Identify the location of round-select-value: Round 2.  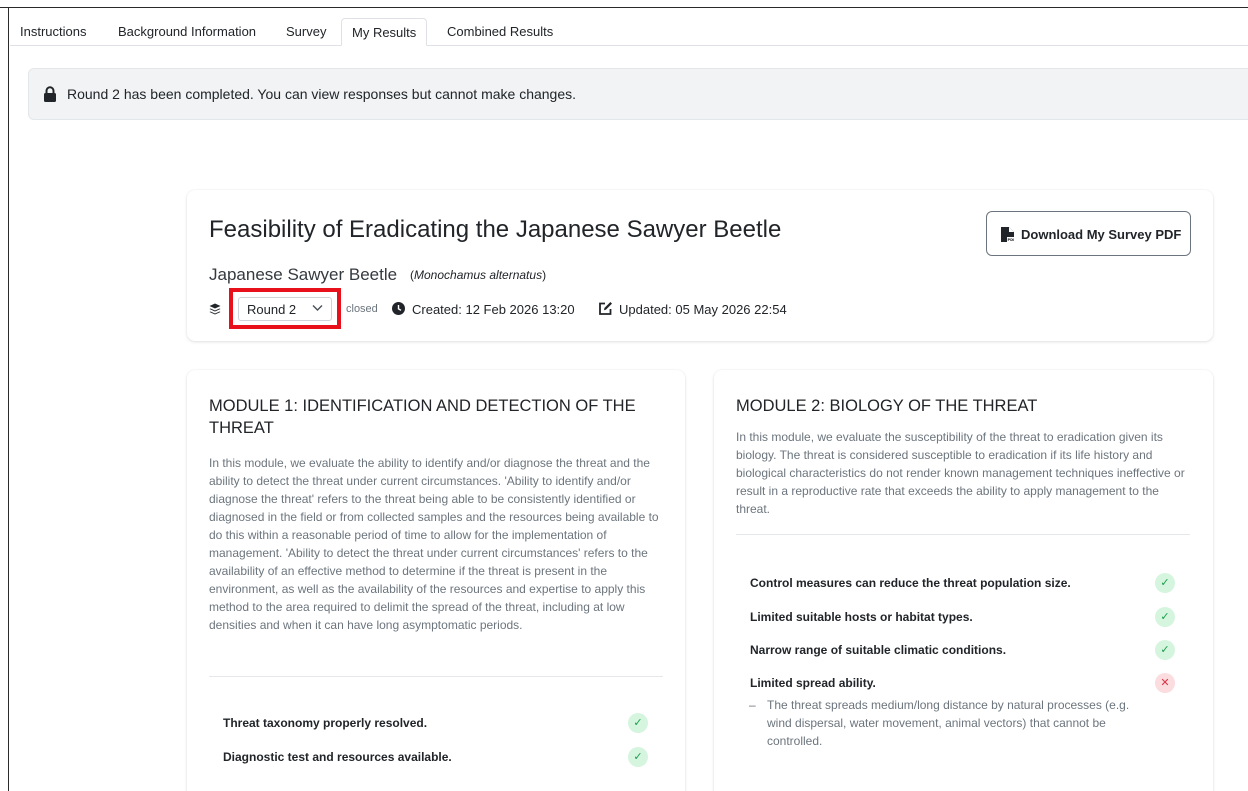
(272, 309).